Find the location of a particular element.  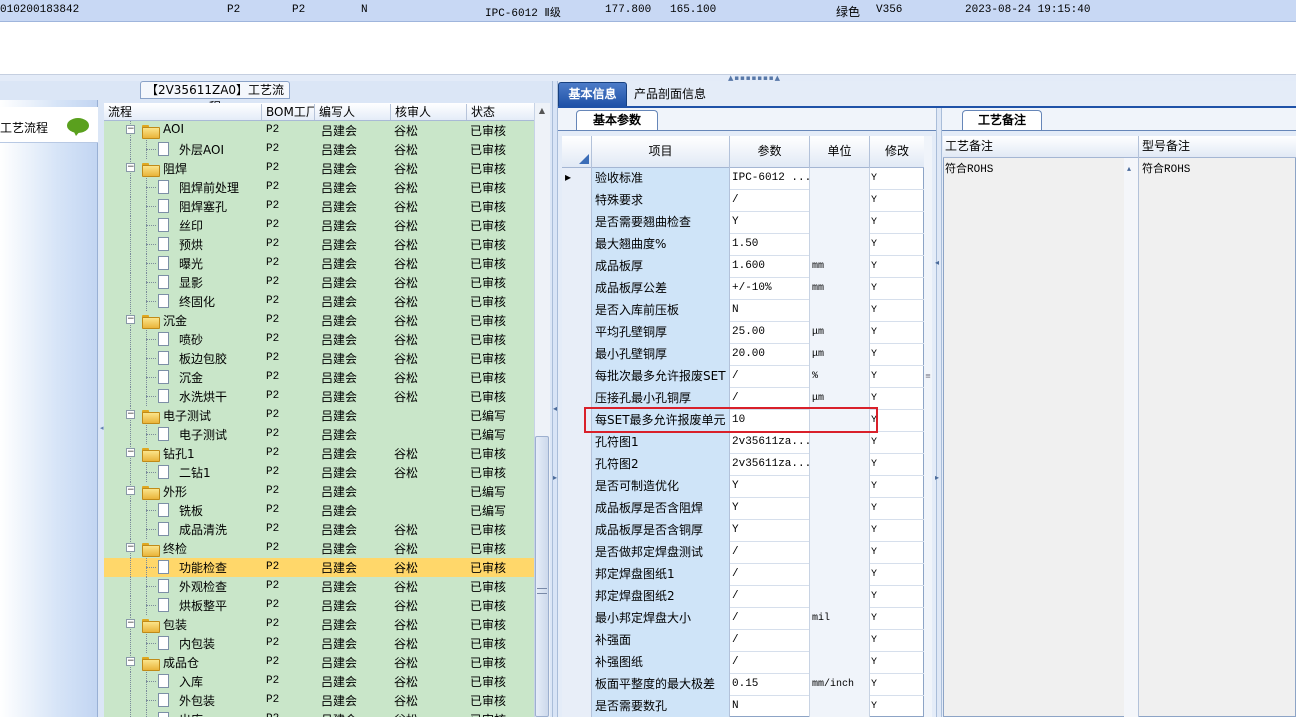

params-row: 是否入库前压板 N Y is located at coordinates (743, 311).